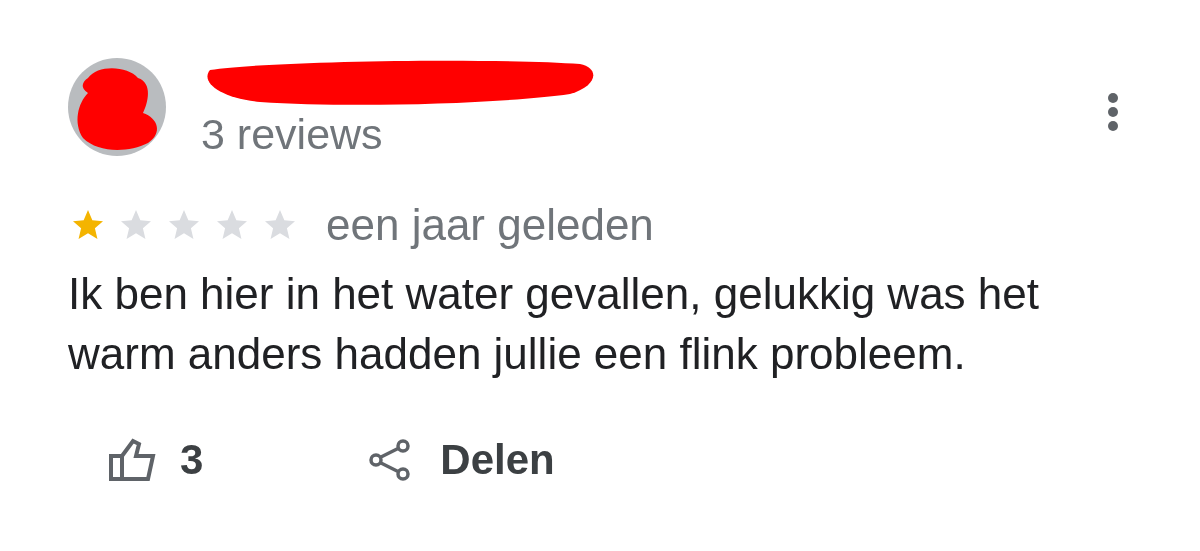 Image resolution: width=1200 pixels, height=551 pixels. Describe the element at coordinates (461, 460) in the screenshot. I see `share-button: Delen` at that location.